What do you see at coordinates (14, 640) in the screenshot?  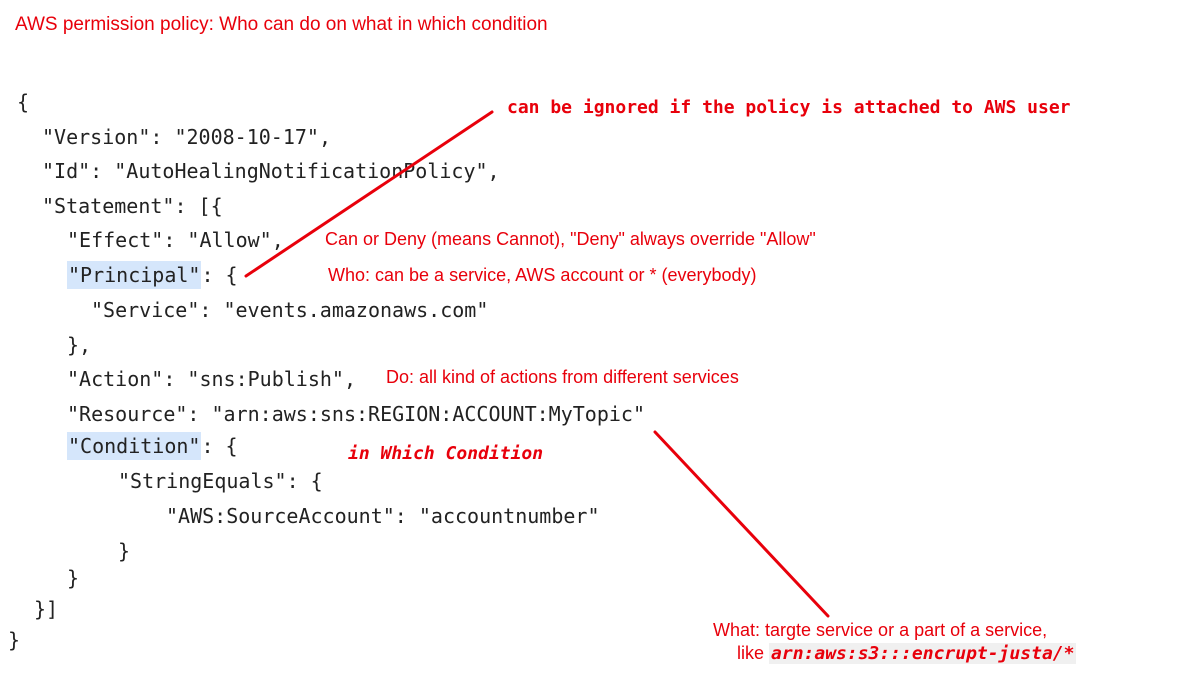 I see `code-close-brace: }` at bounding box center [14, 640].